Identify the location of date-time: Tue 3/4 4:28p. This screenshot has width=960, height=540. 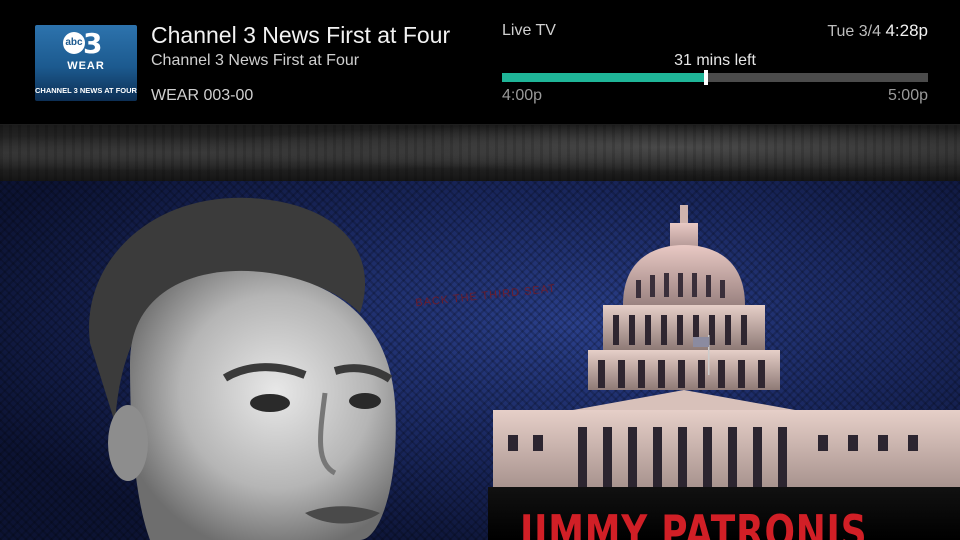
(877, 31).